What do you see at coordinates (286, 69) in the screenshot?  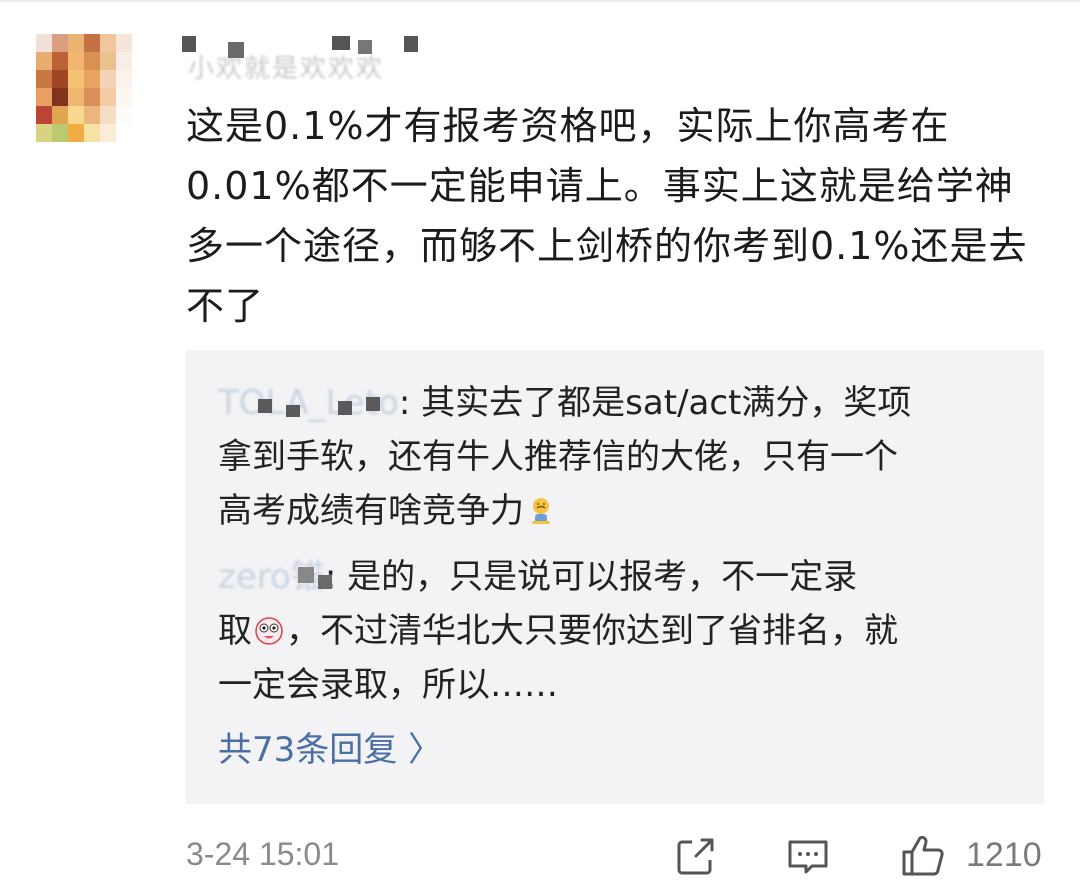 I see `username-text: 小欢就是欢欢欢` at bounding box center [286, 69].